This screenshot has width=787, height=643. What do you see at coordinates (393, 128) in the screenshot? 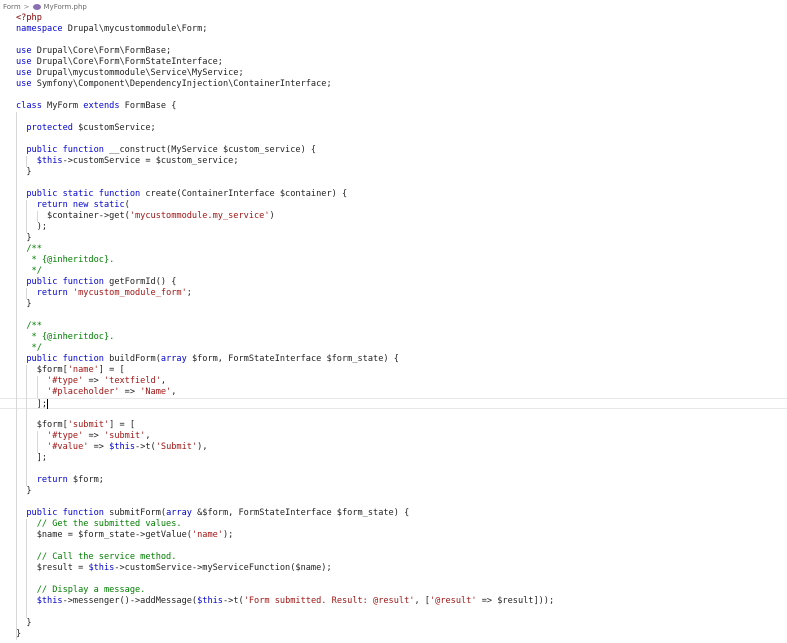
I see `code-line: protected $customService;` at bounding box center [393, 128].